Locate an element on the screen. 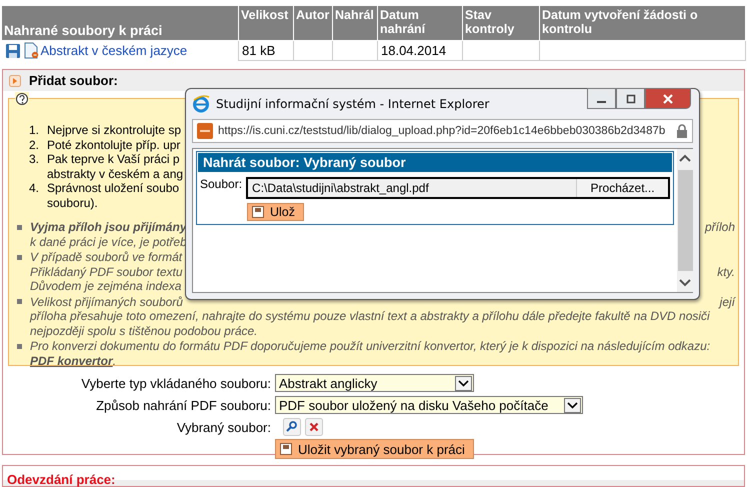 The image size is (747, 487). notice-text: Pro konverzi dokumentu do formátu PDF doporučujeme použít univerzitní konvertor, který je k dispozici na následujícím odkazu: is located at coordinates (370, 346).